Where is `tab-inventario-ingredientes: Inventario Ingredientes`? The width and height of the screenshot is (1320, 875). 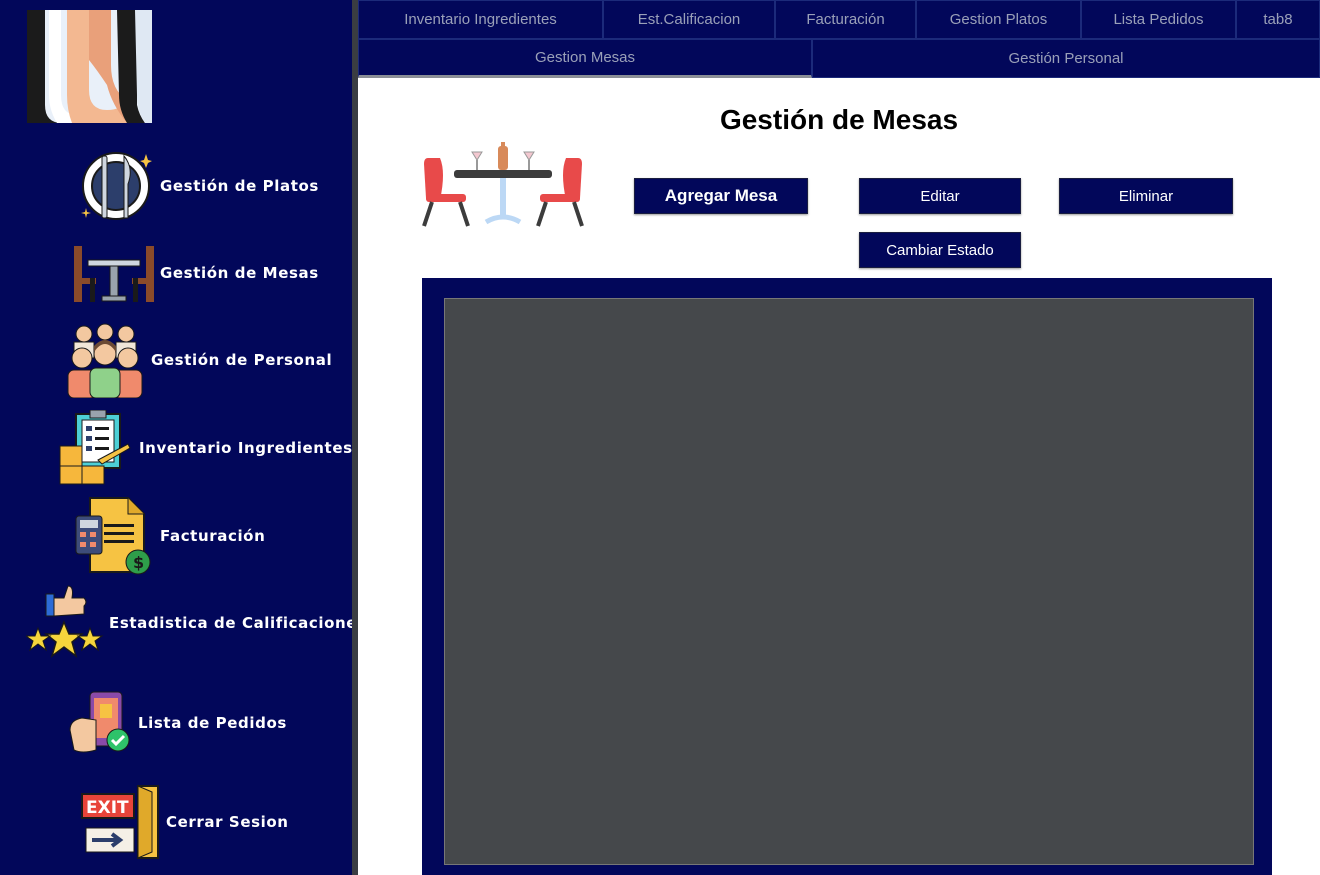 tab-inventario-ingredientes: Inventario Ingredientes is located at coordinates (480, 19).